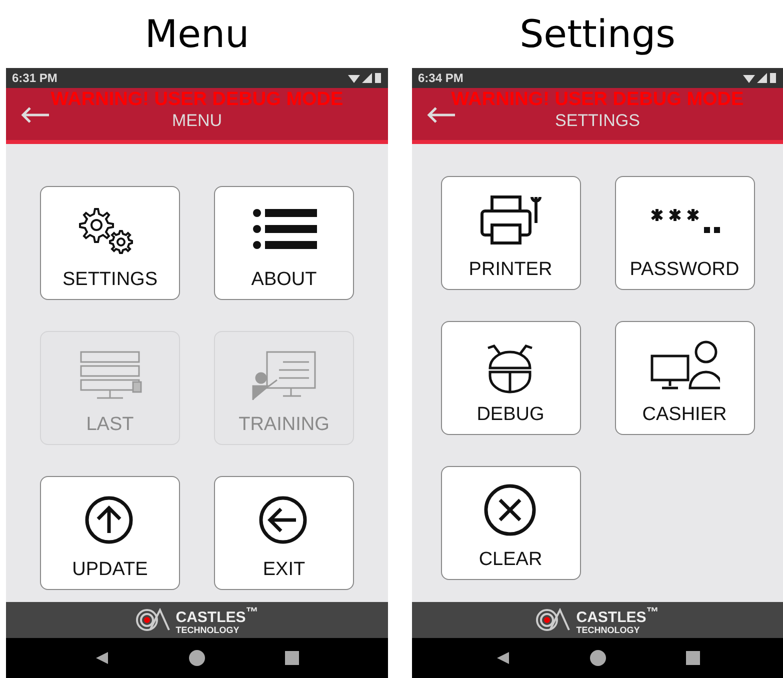  I want to click on recents-nav-icon, so click(693, 658).